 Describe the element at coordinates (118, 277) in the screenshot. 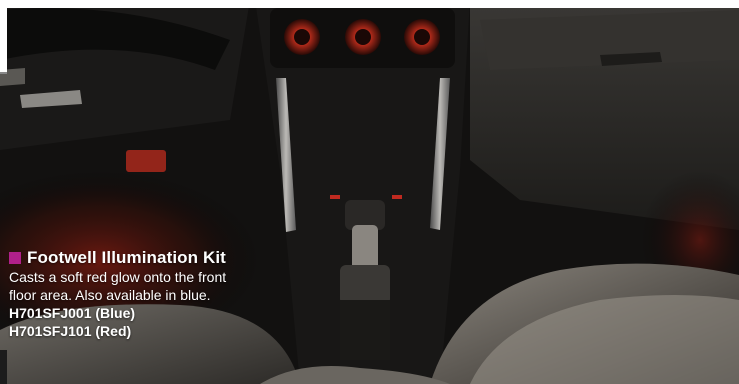

I see `product-description-line-1: Casts a soft red glow onto the front` at that location.